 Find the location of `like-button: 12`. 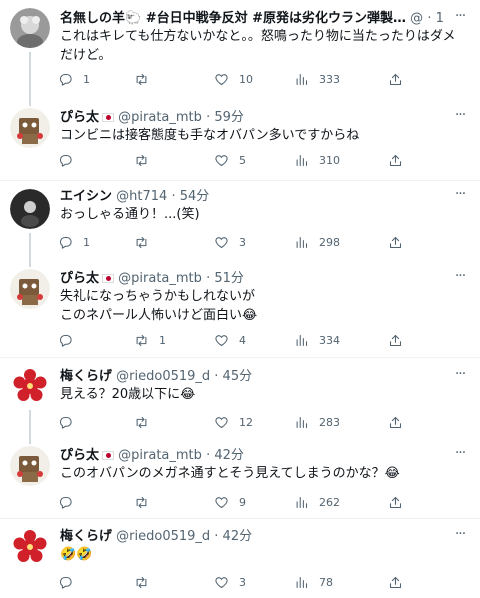

like-button: 12 is located at coordinates (233, 422).